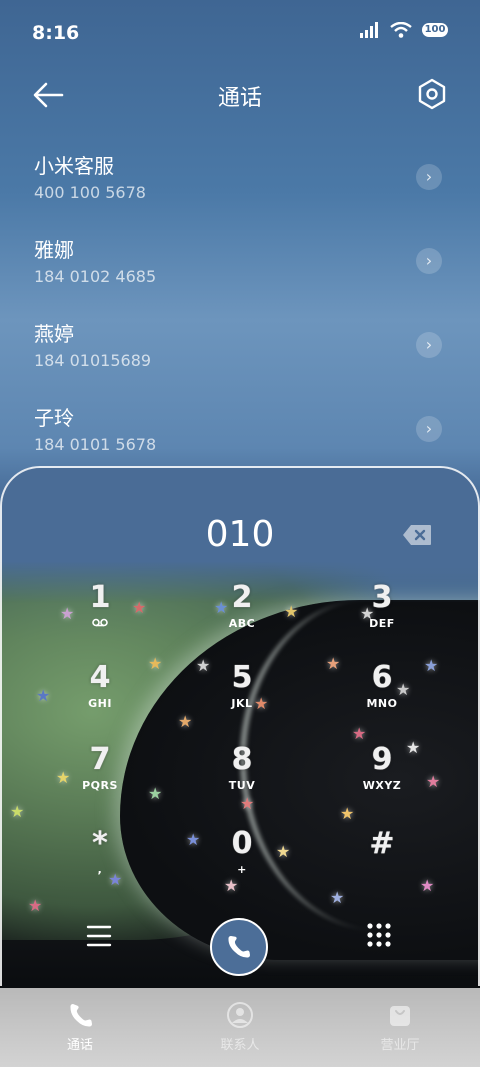 The width and height of the screenshot is (480, 1067). Describe the element at coordinates (100, 597) in the screenshot. I see `key-digit: 1` at that location.